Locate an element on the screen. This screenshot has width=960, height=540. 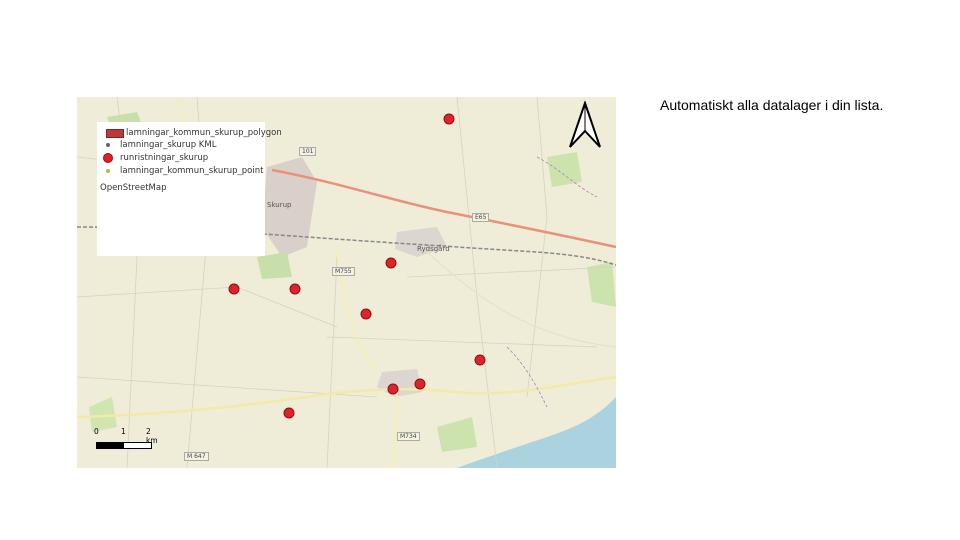
basemap-label: OpenStreetMap is located at coordinates (133, 188).